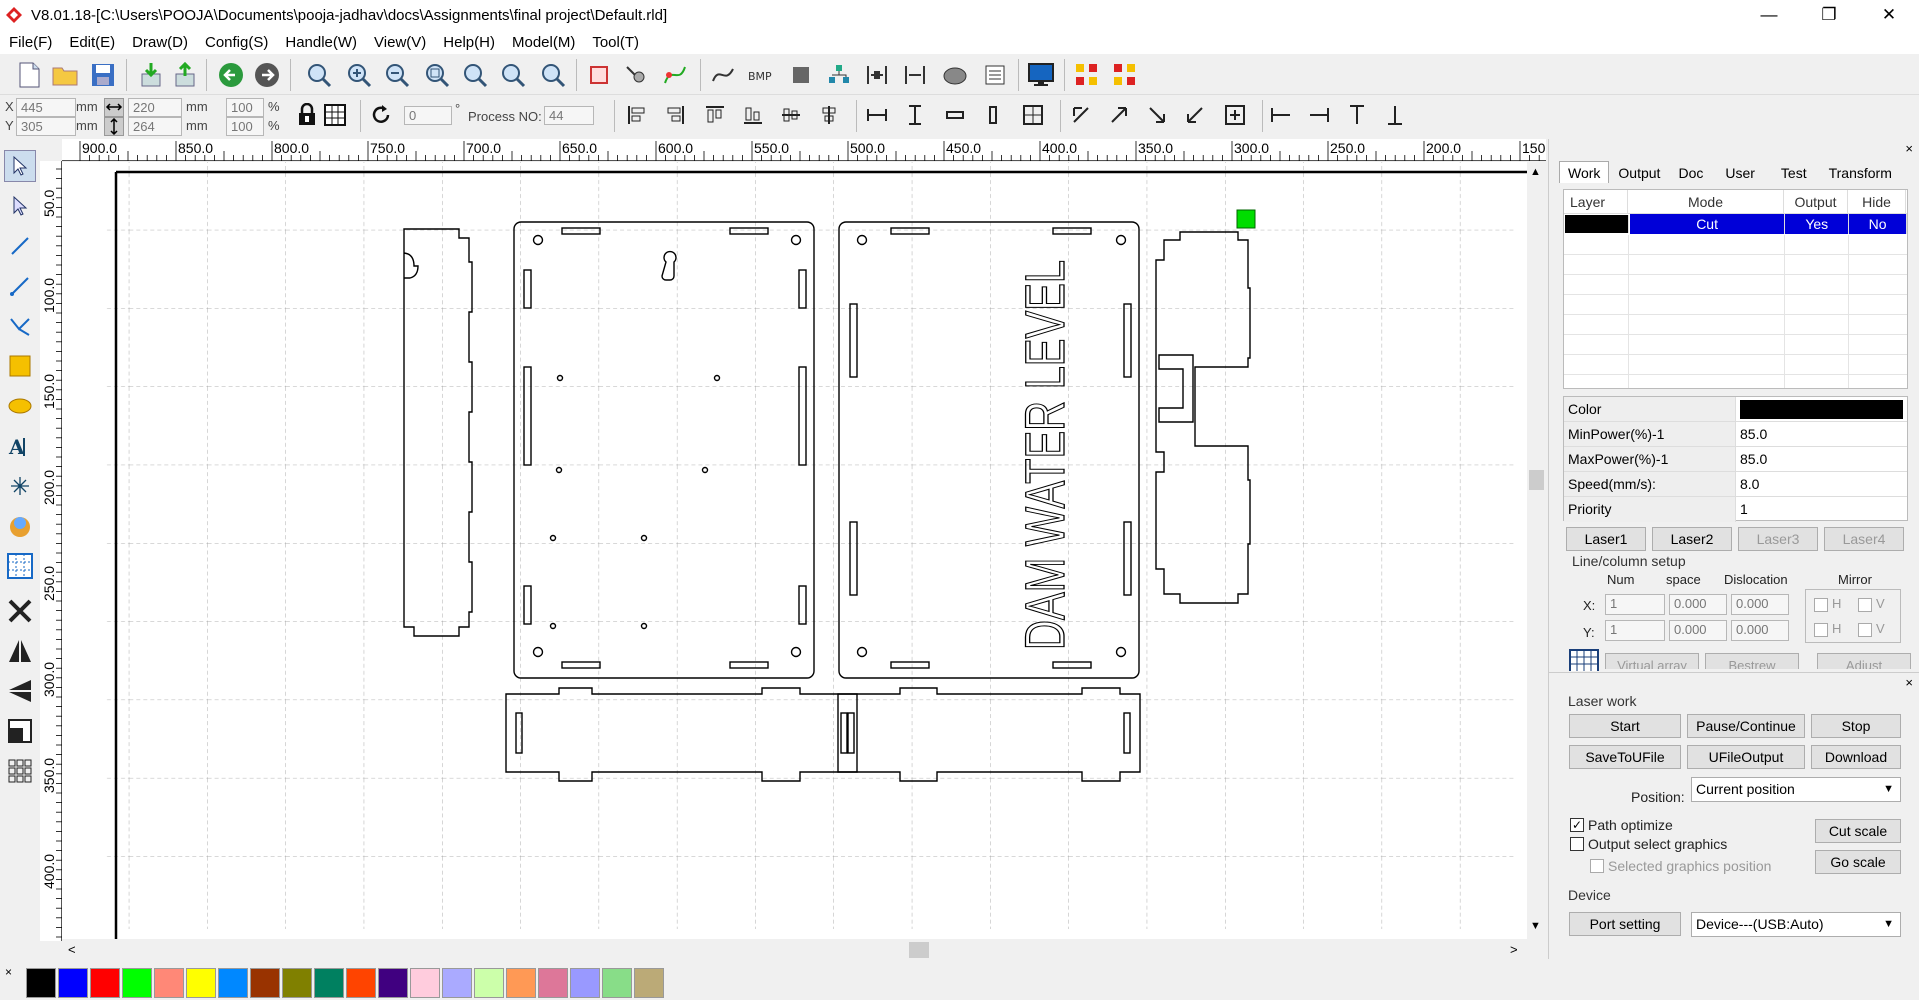  What do you see at coordinates (1856, 757) in the screenshot?
I see `download-button: Download` at bounding box center [1856, 757].